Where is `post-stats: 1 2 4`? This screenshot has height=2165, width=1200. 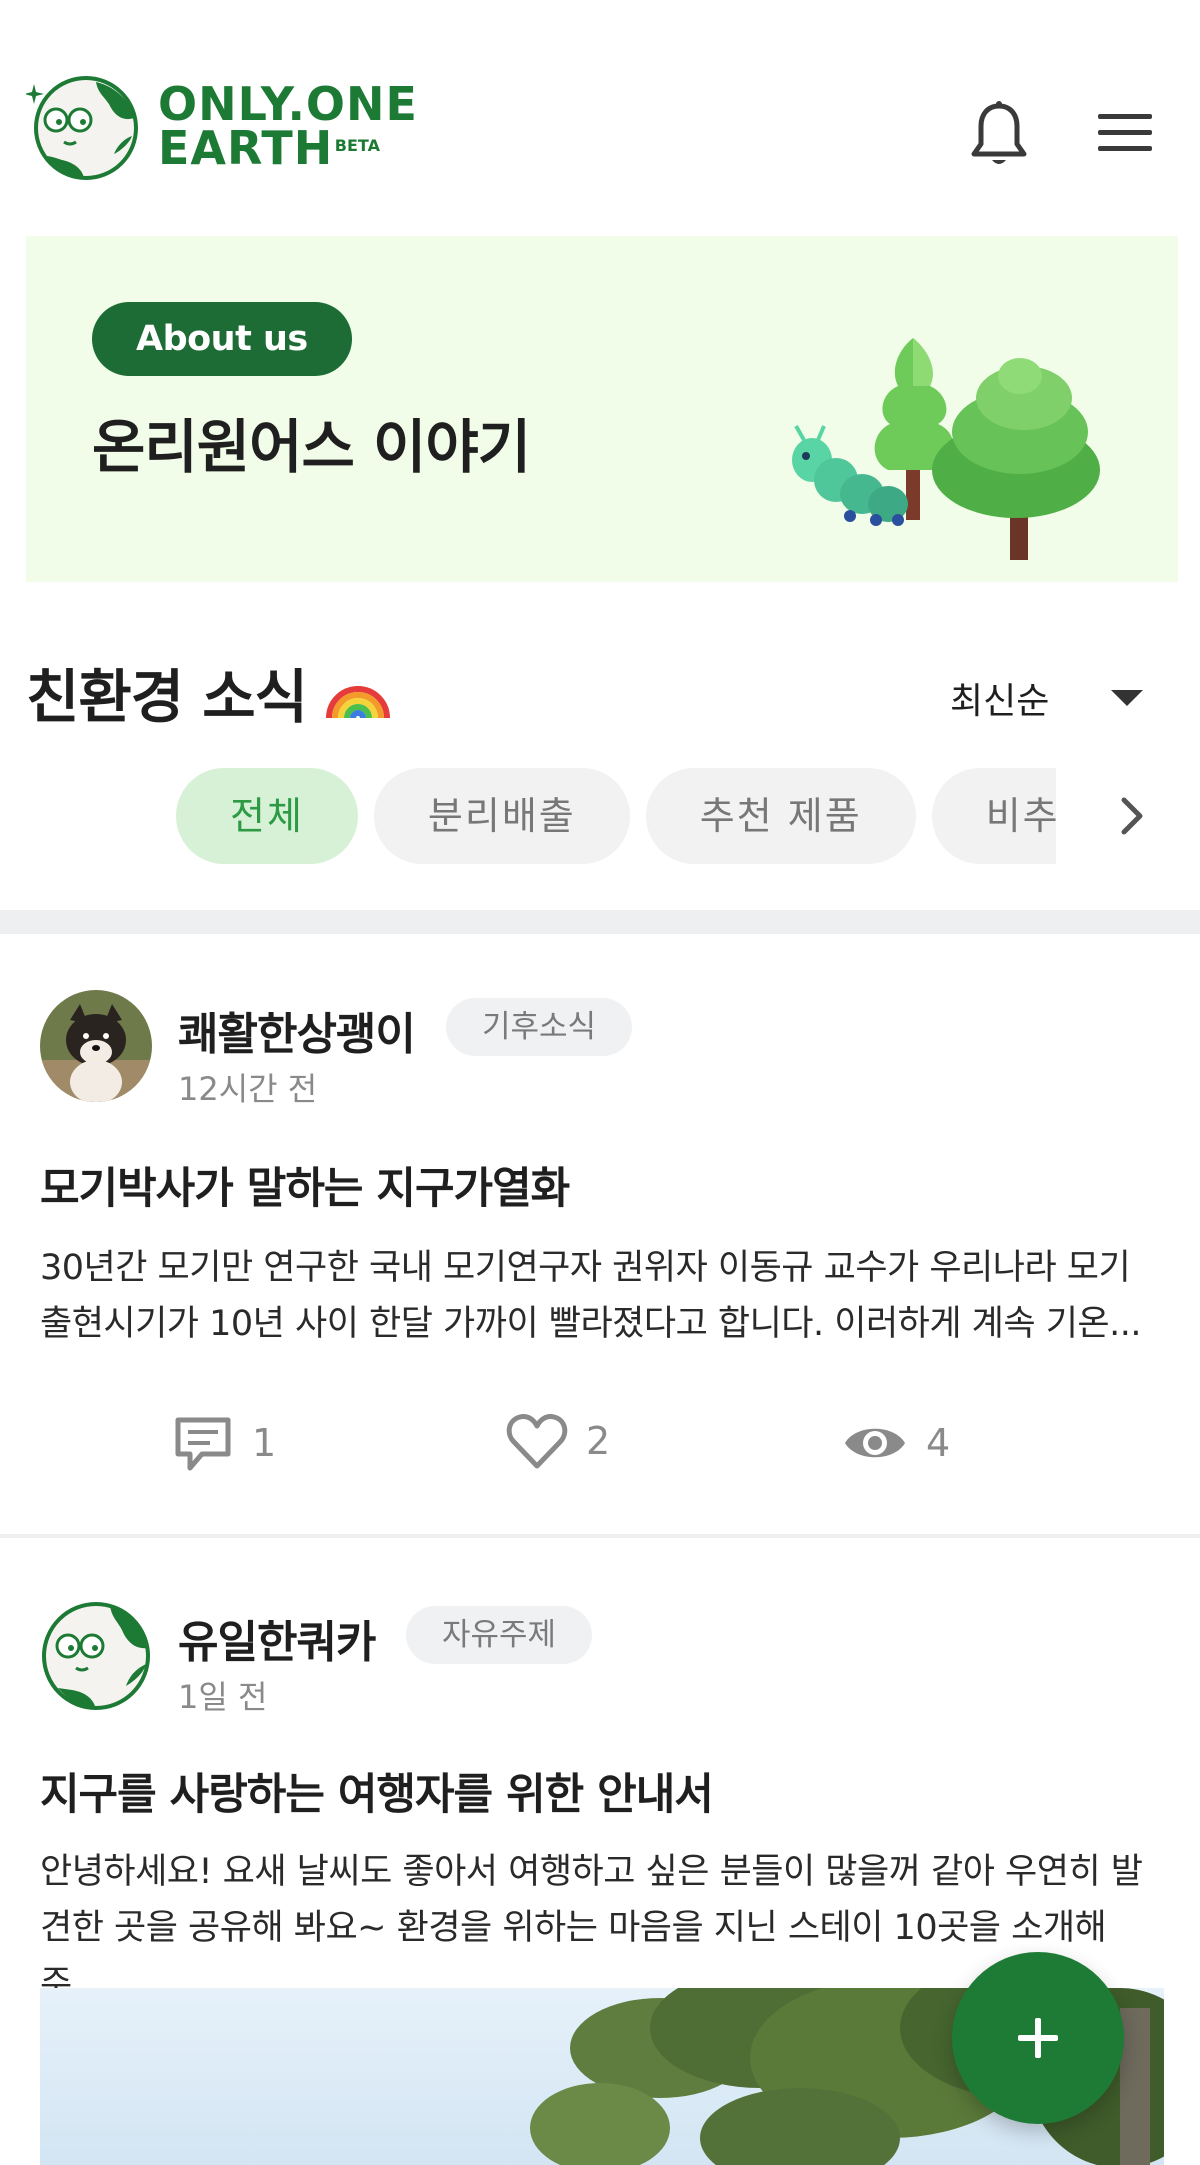 post-stats: 1 2 4 is located at coordinates (600, 1441).